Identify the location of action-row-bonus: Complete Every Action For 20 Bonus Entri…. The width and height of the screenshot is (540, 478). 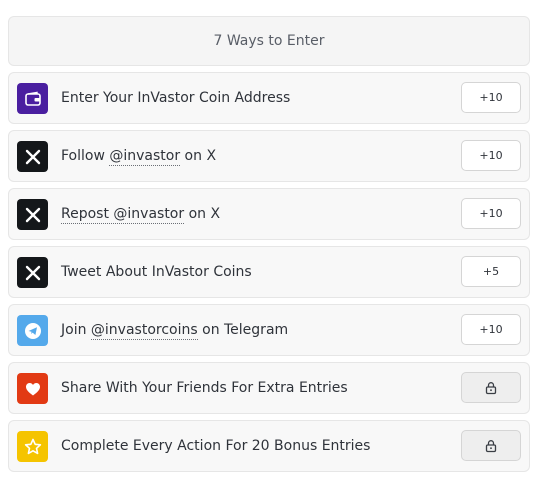
(269, 446).